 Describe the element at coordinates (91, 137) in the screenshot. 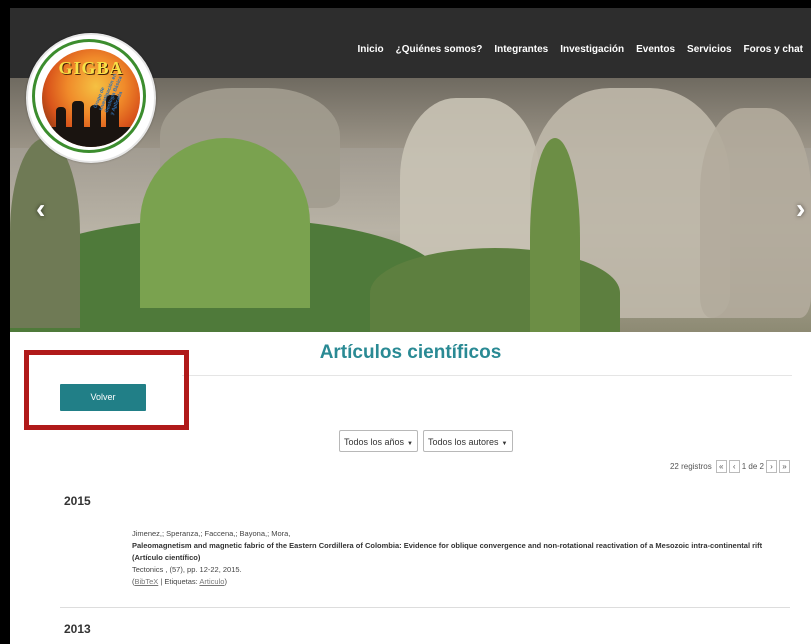

I see `logo-ground` at that location.